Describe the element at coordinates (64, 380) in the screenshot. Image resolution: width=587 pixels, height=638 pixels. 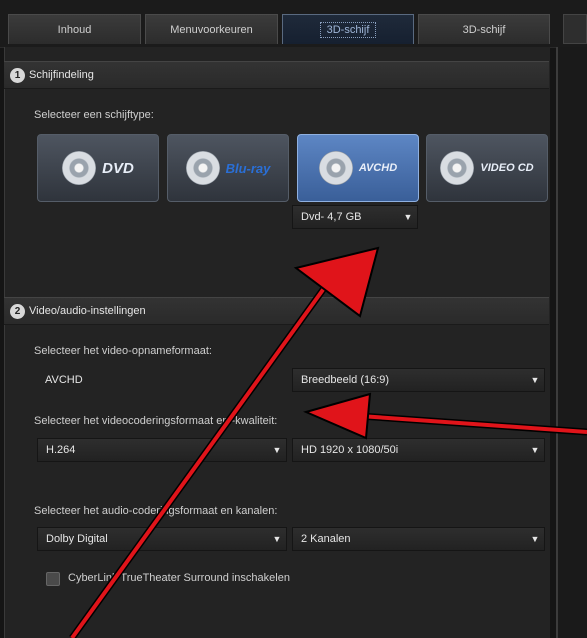
I see `record-format-value: AVCHD` at that location.